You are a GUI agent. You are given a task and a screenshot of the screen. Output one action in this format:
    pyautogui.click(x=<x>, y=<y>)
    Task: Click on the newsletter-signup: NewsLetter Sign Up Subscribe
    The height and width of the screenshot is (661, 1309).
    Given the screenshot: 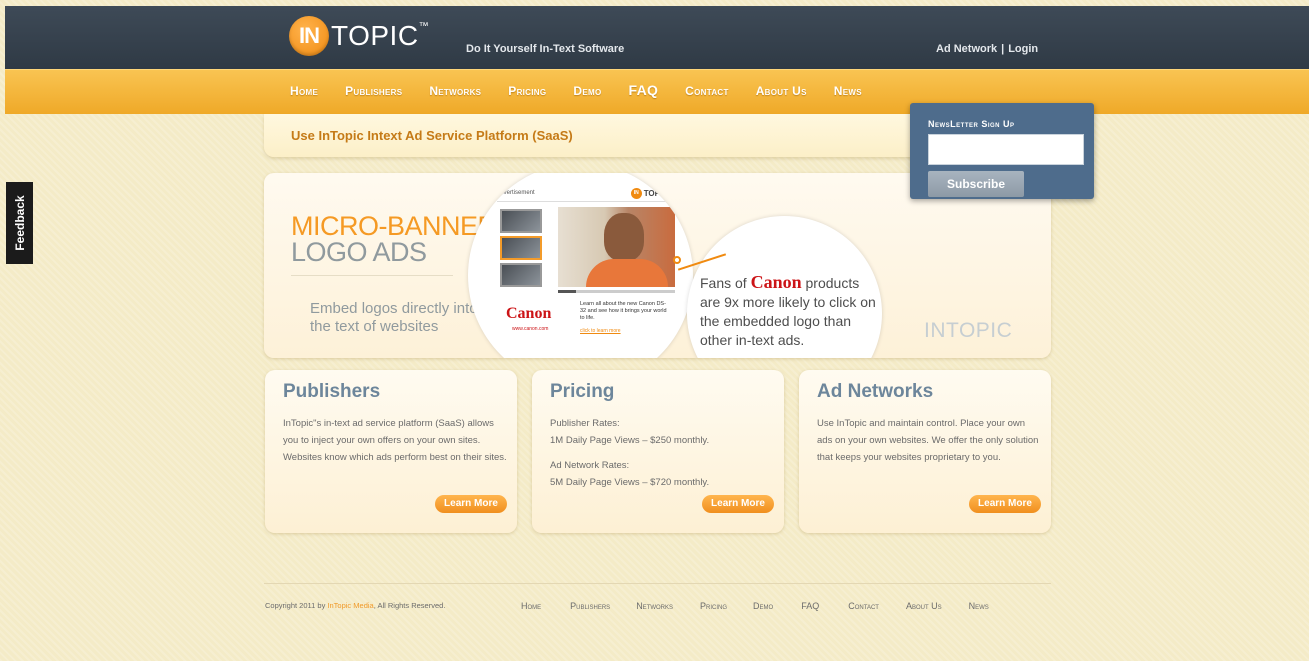 What is the action you would take?
    pyautogui.click(x=1002, y=151)
    